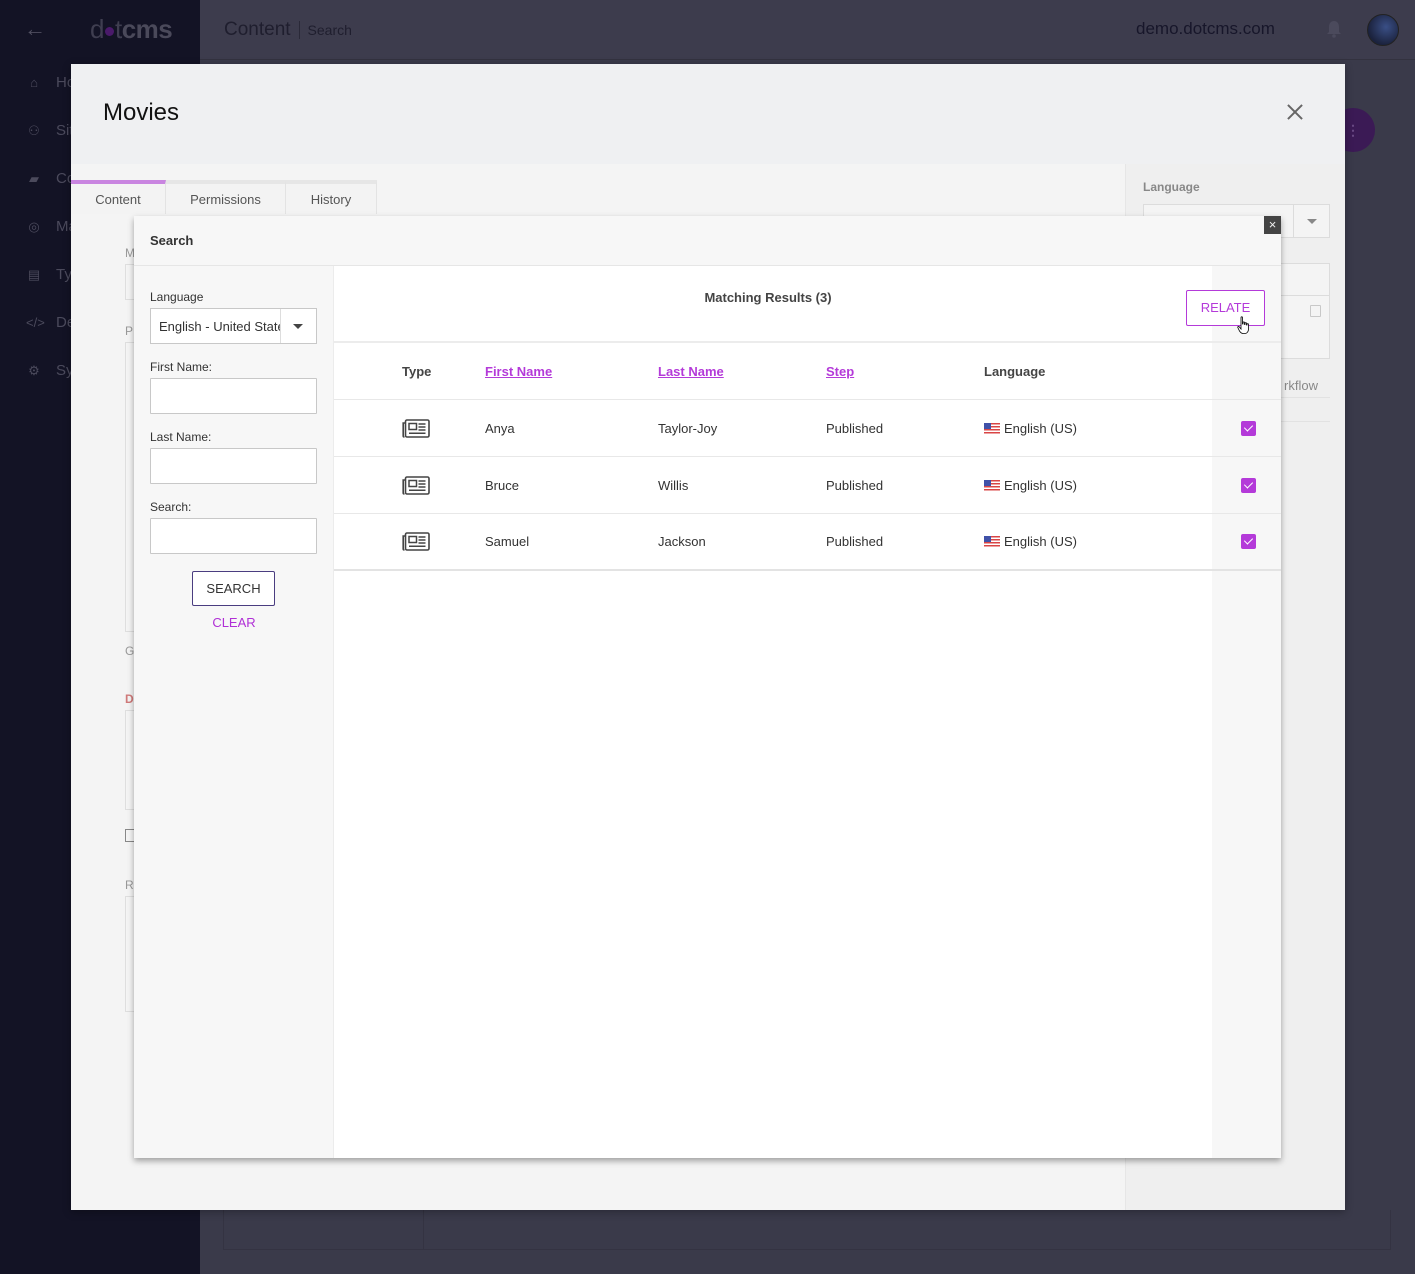 The width and height of the screenshot is (1415, 1274). Describe the element at coordinates (500, 428) in the screenshot. I see `first-name-cell: Anya` at that location.